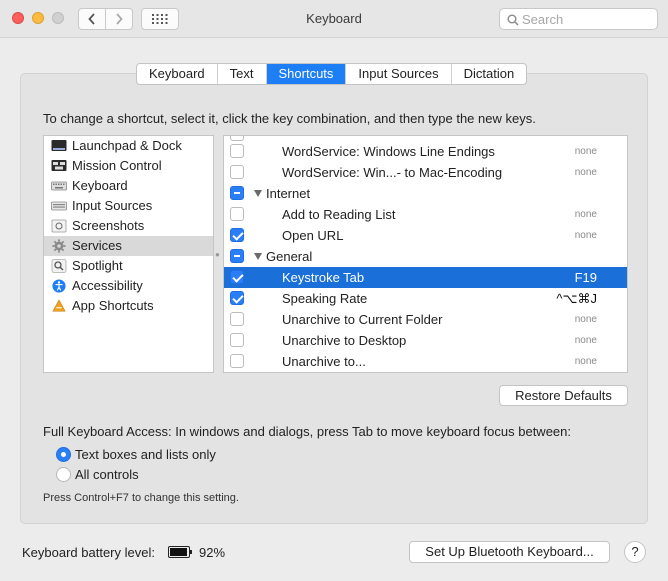 The height and width of the screenshot is (581, 668). I want to click on battery-level-label: Keyboard battery level:, so click(88, 552).